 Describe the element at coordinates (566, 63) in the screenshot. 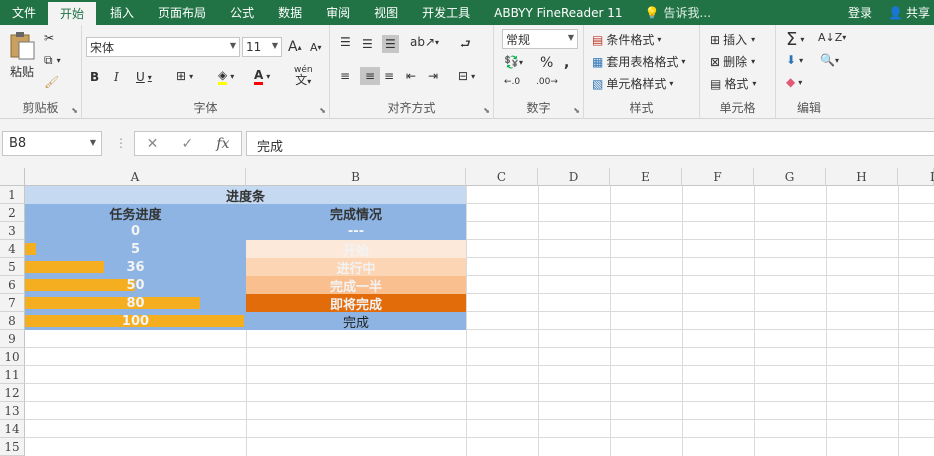

I see `comma-button: ,` at that location.